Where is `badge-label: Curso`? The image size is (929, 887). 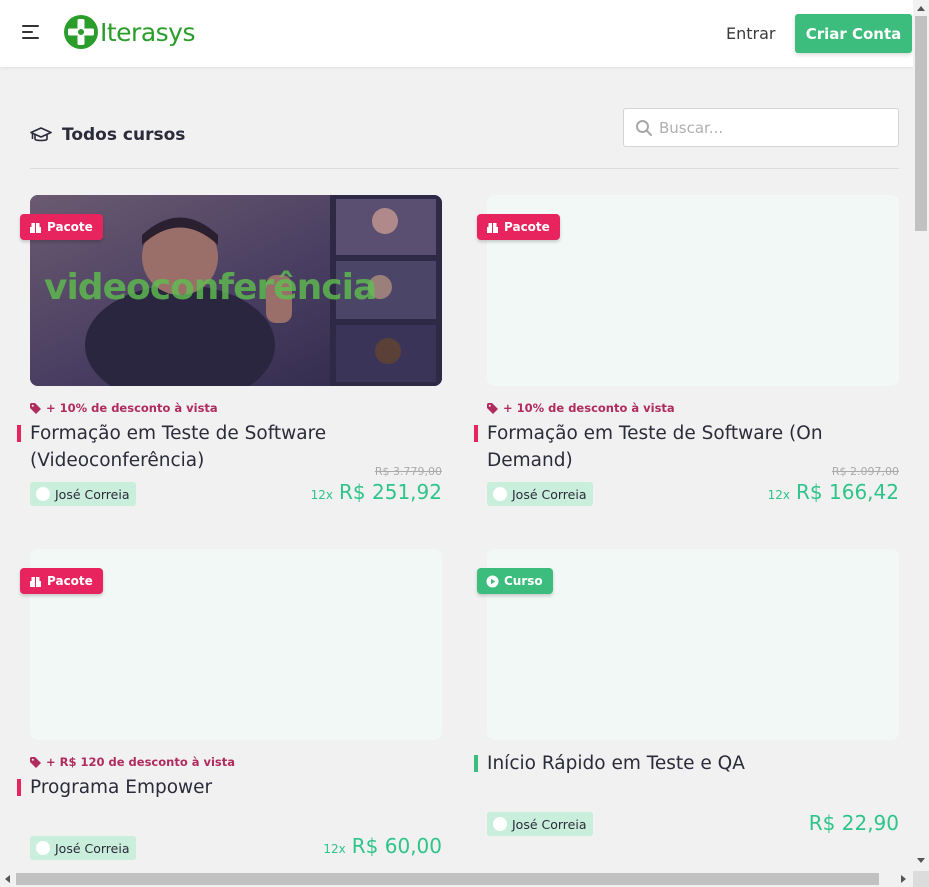
badge-label: Curso is located at coordinates (523, 581).